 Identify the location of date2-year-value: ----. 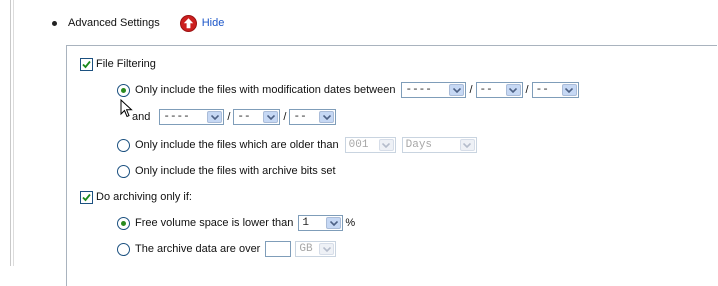
(176, 117).